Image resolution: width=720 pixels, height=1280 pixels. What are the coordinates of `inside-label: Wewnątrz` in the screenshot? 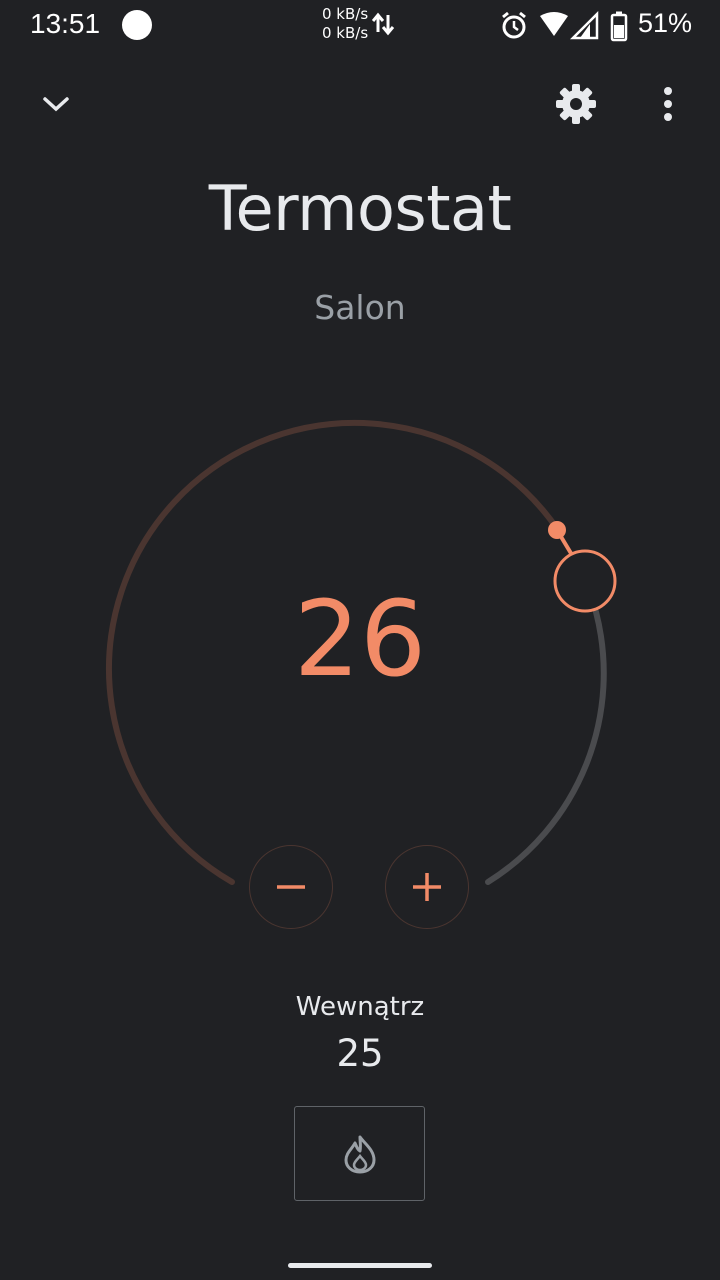 It's located at (360, 1007).